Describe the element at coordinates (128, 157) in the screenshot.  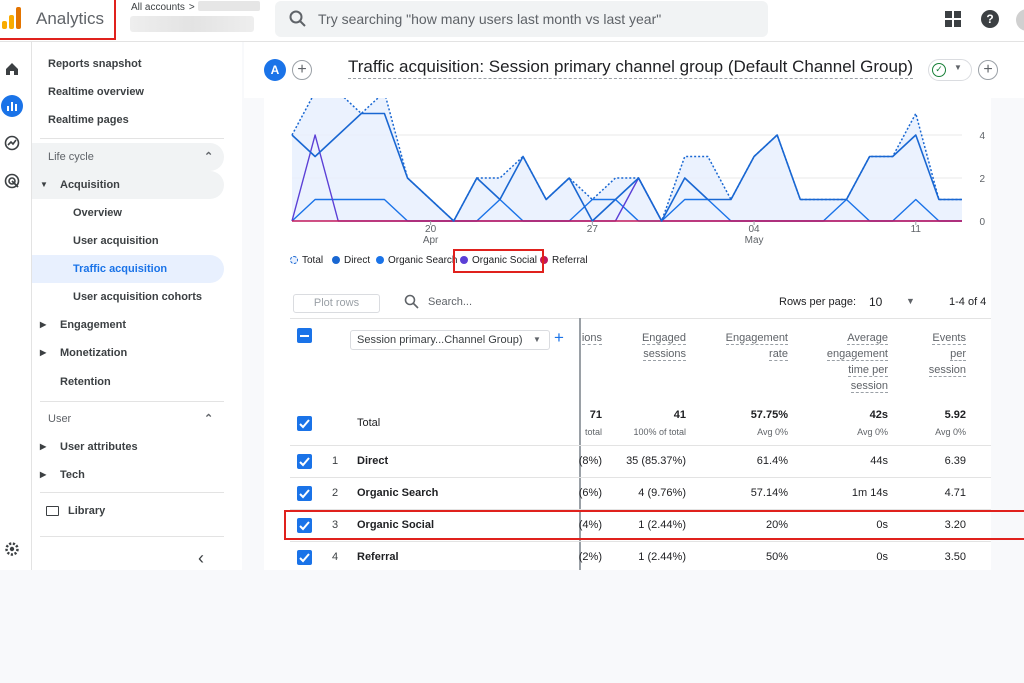
I see `nav-section-lifecycle: Life cycle ⌃` at that location.